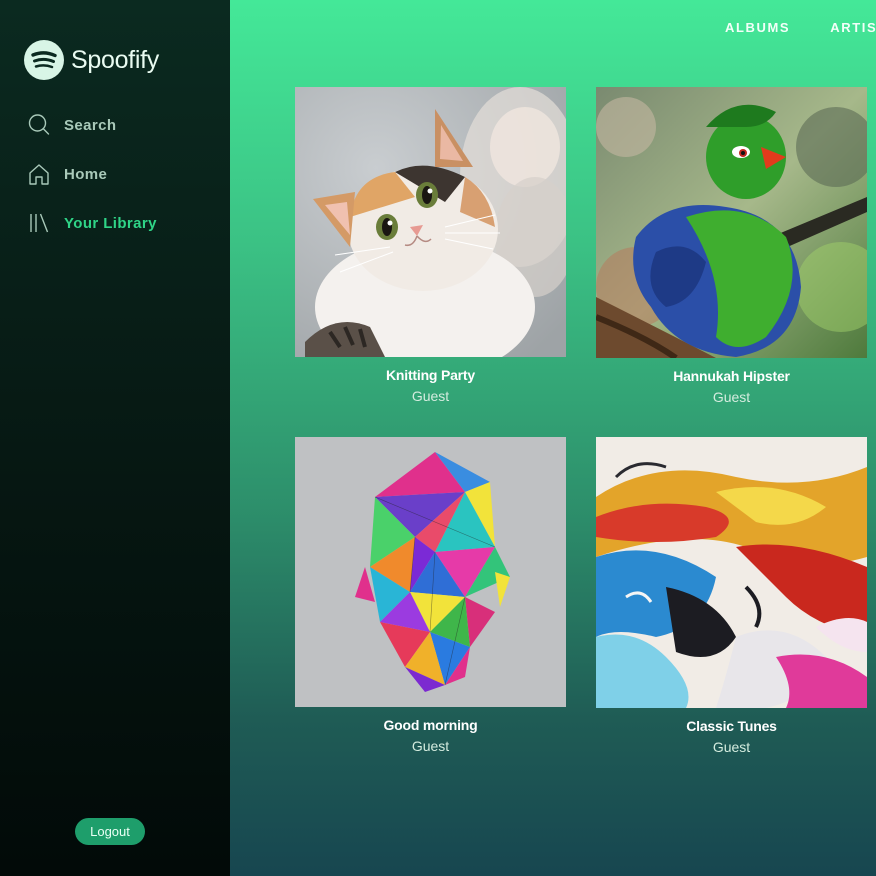  I want to click on playlist-card-classic-tunes: Classic Tunes Guest, so click(731, 596).